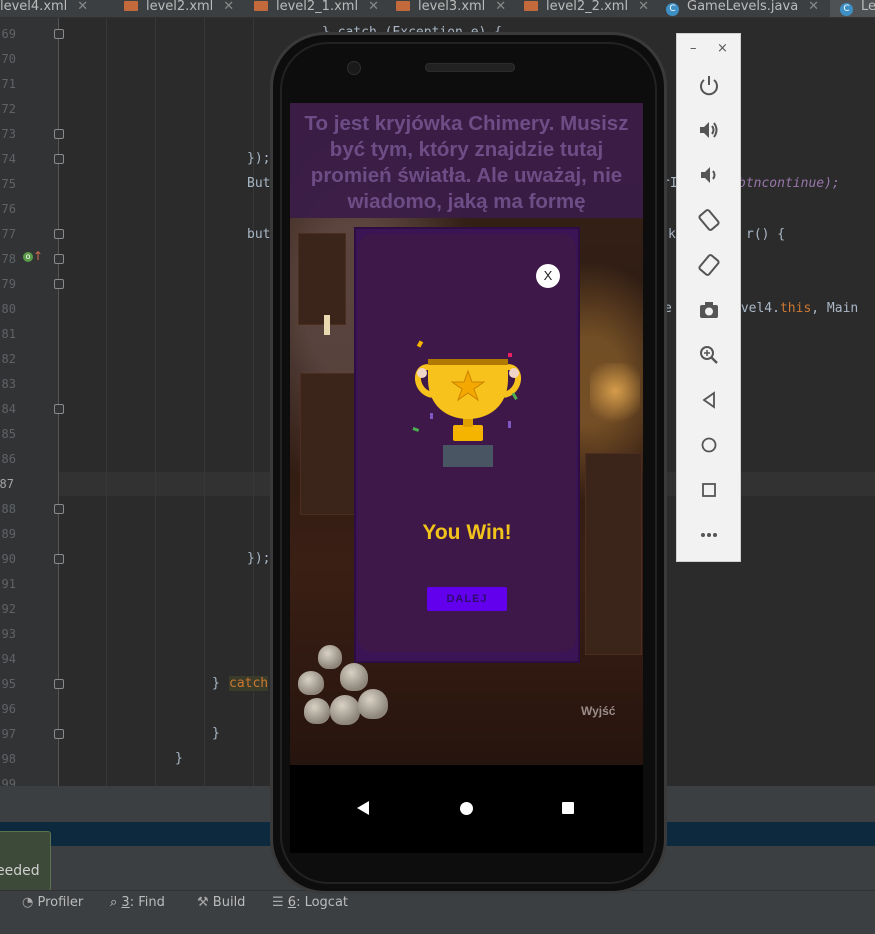 The image size is (875, 934). I want to click on tab-level2-1-xml: level2_1.xml ✕, so click(316, 8).